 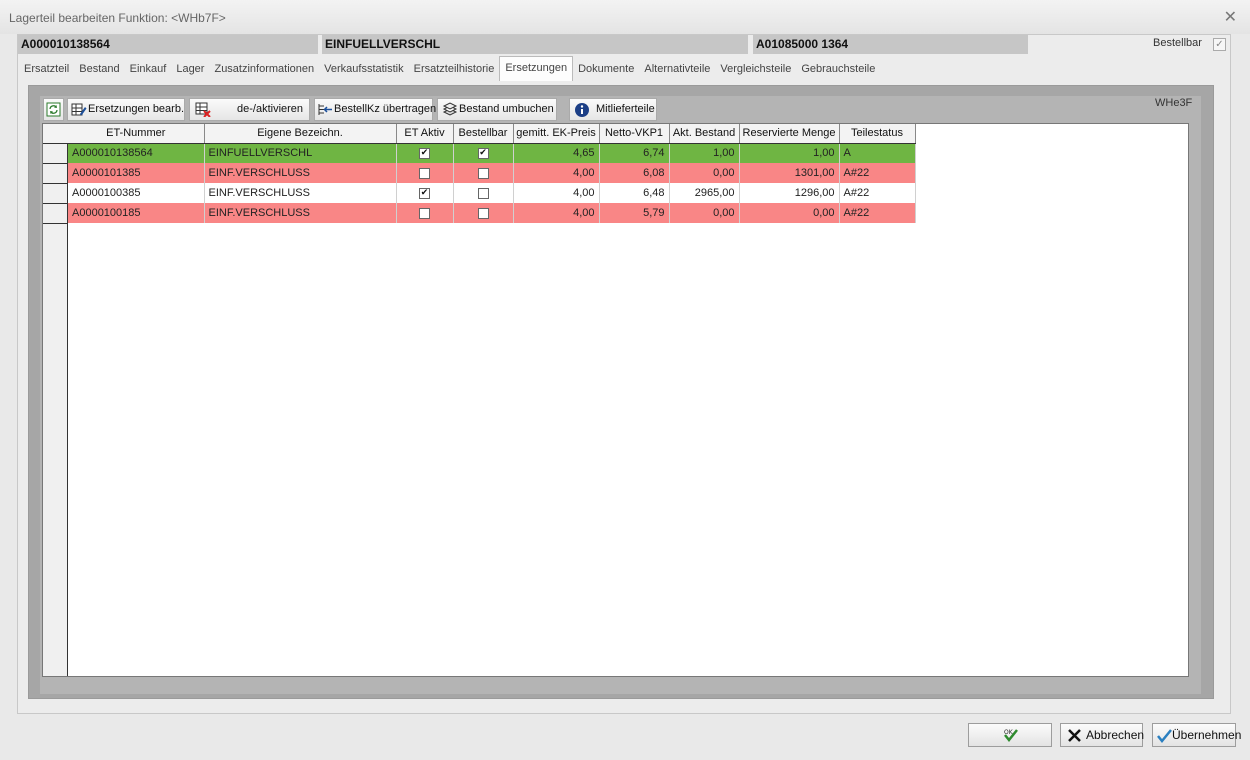 I want to click on orderable-cell: ✔, so click(x=483, y=153).